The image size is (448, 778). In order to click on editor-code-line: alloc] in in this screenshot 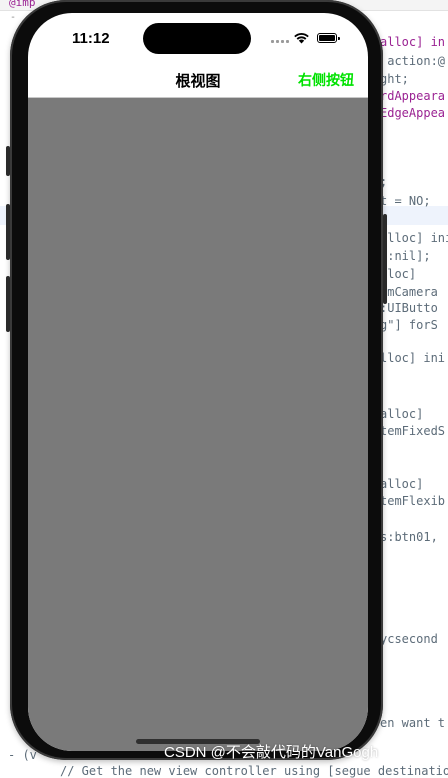, I will do `click(413, 42)`.